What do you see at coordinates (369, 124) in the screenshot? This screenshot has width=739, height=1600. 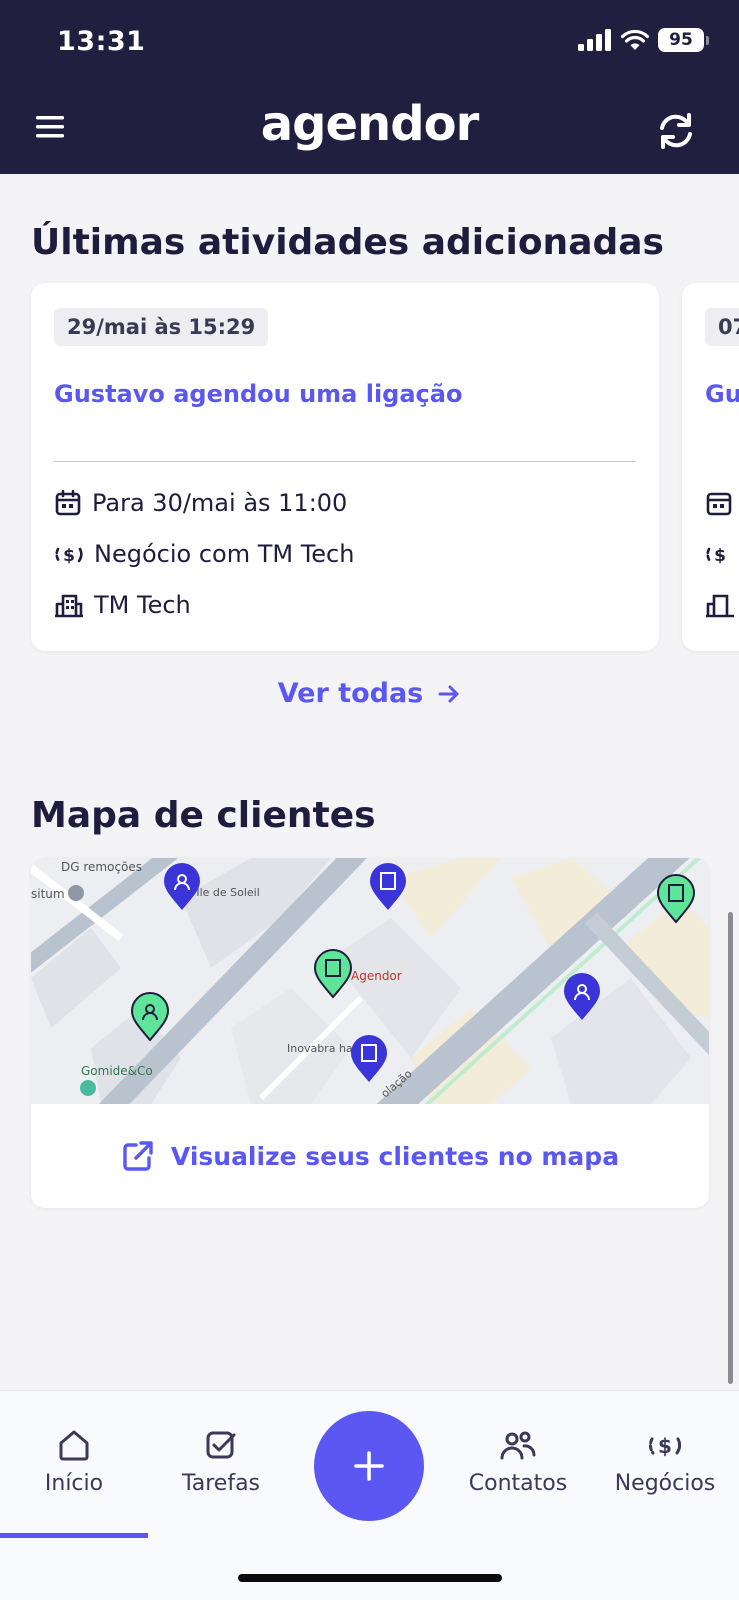 I see `app-logo: agendor` at bounding box center [369, 124].